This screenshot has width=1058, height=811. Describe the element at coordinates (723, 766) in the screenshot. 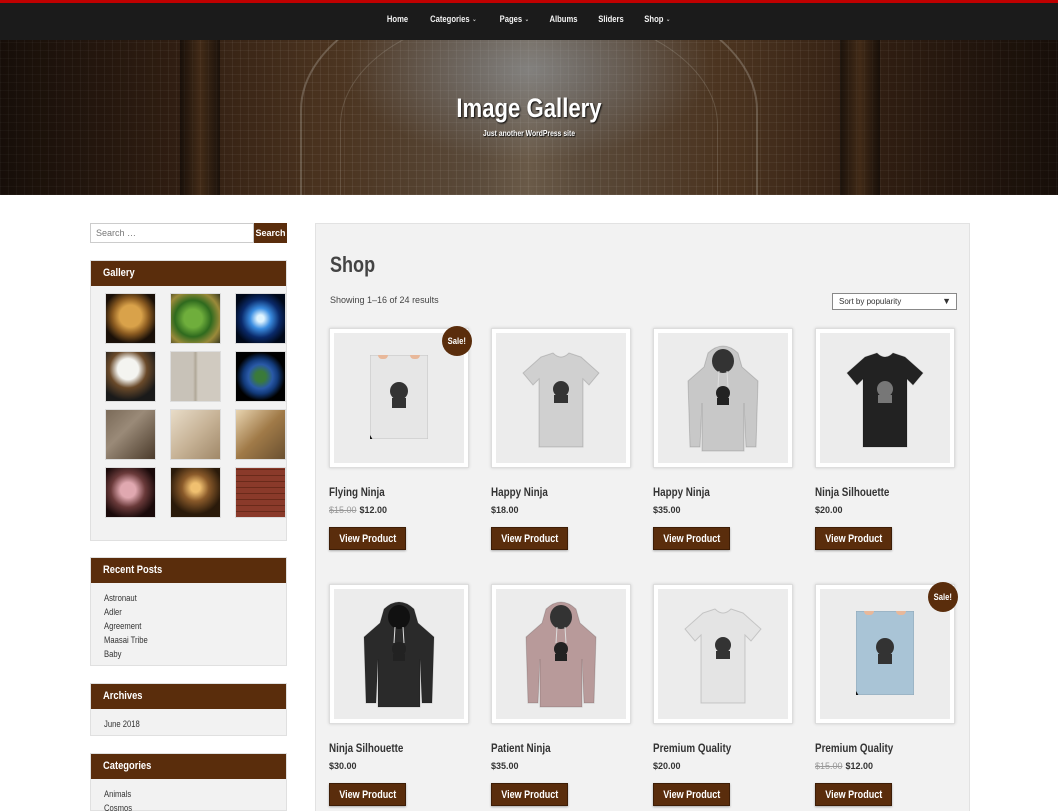

I see `product-price: $20.00` at that location.